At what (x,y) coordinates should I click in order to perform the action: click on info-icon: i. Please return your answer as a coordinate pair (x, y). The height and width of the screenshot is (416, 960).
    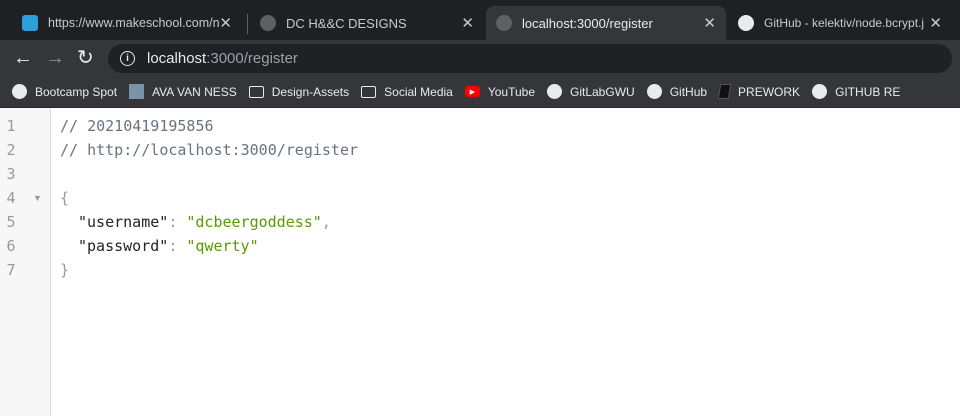
    Looking at the image, I should click on (127, 58).